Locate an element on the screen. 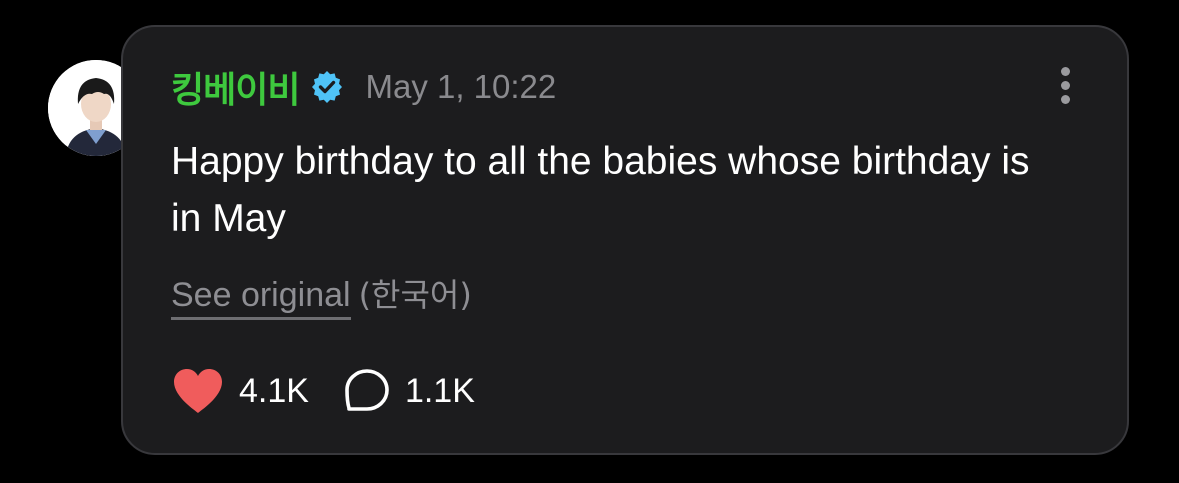 This screenshot has height=483, width=1179. verified-badge-icon is located at coordinates (327, 87).